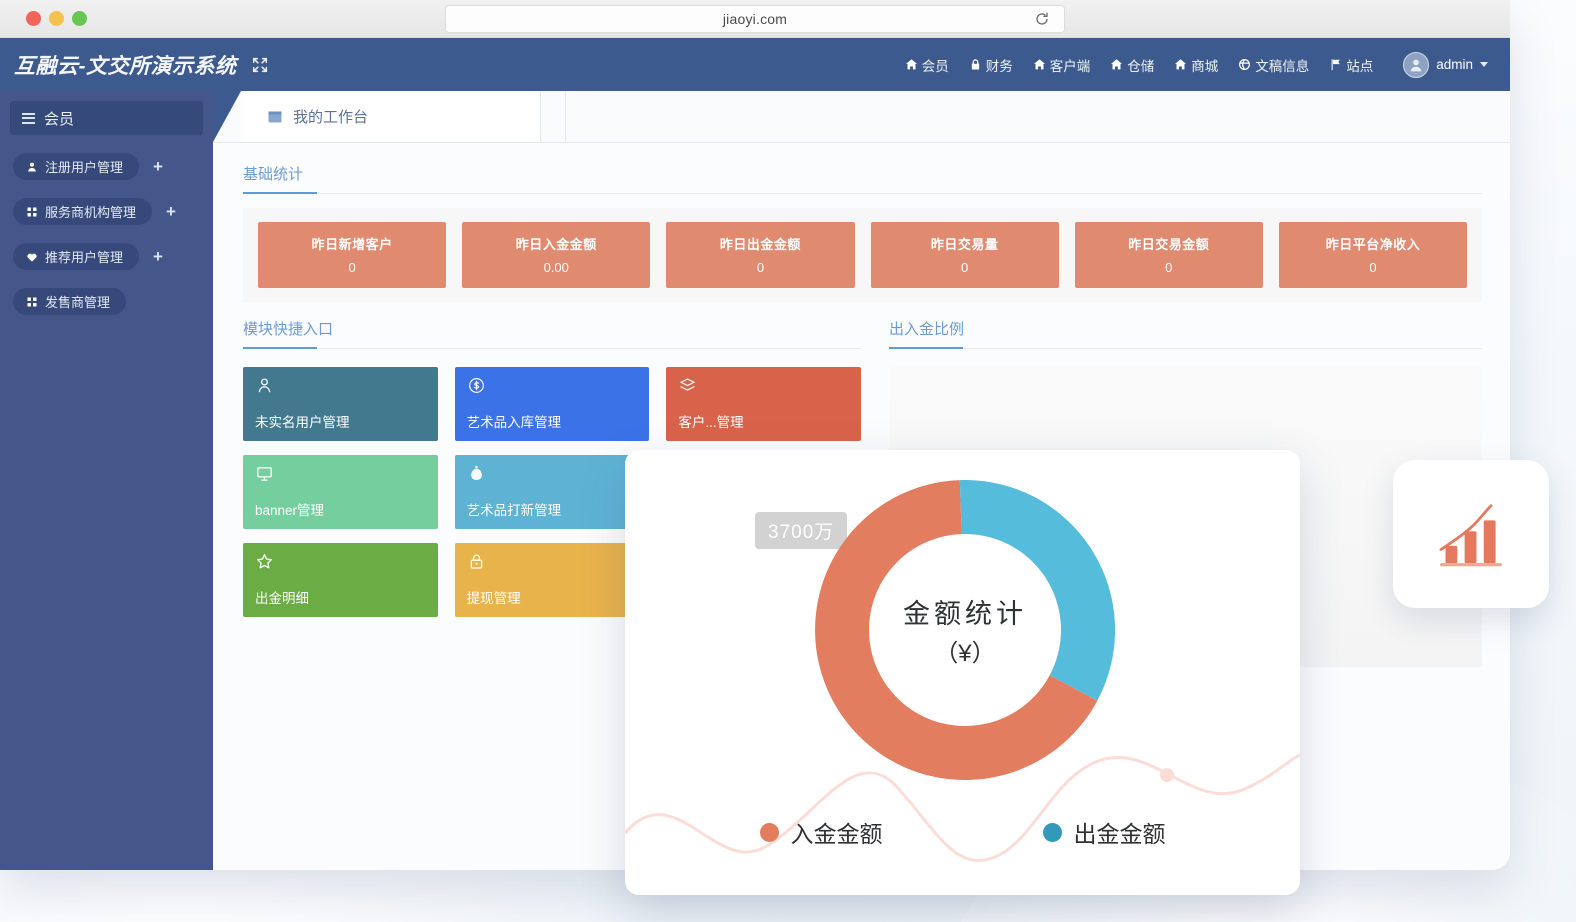 The width and height of the screenshot is (1576, 922). What do you see at coordinates (553, 116) in the screenshot?
I see `tab-strip-filler` at bounding box center [553, 116].